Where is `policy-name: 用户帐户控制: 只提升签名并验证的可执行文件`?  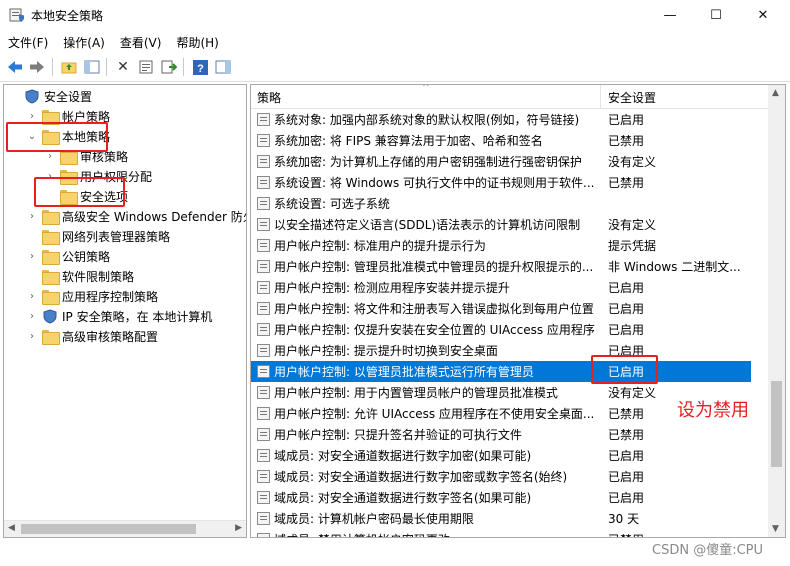
policy-name: 用户帐户控制: 只提升签名并验证的可执行文件 is located at coordinates (398, 435).